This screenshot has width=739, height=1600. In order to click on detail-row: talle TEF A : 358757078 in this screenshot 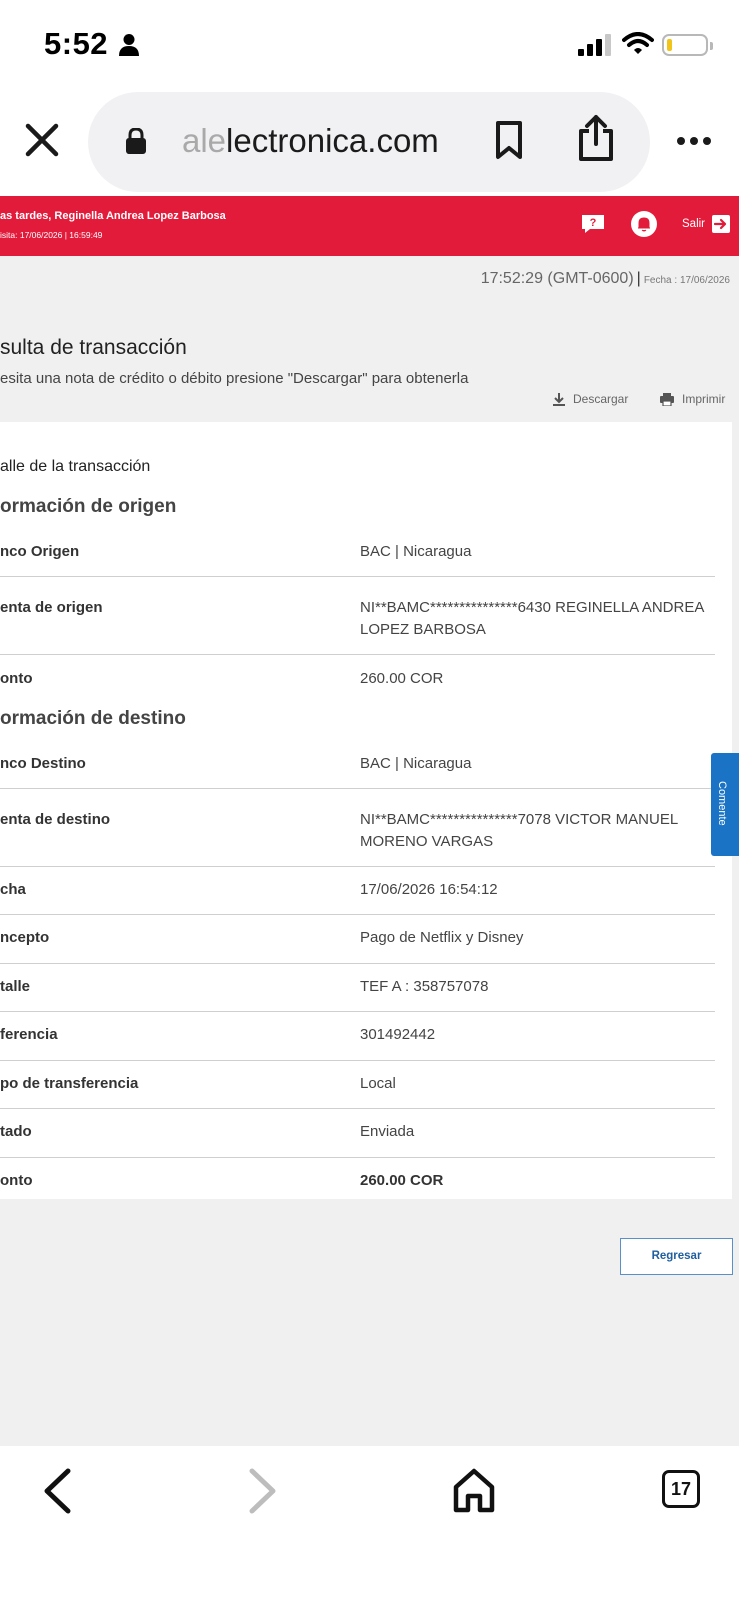, I will do `click(357, 988)`.